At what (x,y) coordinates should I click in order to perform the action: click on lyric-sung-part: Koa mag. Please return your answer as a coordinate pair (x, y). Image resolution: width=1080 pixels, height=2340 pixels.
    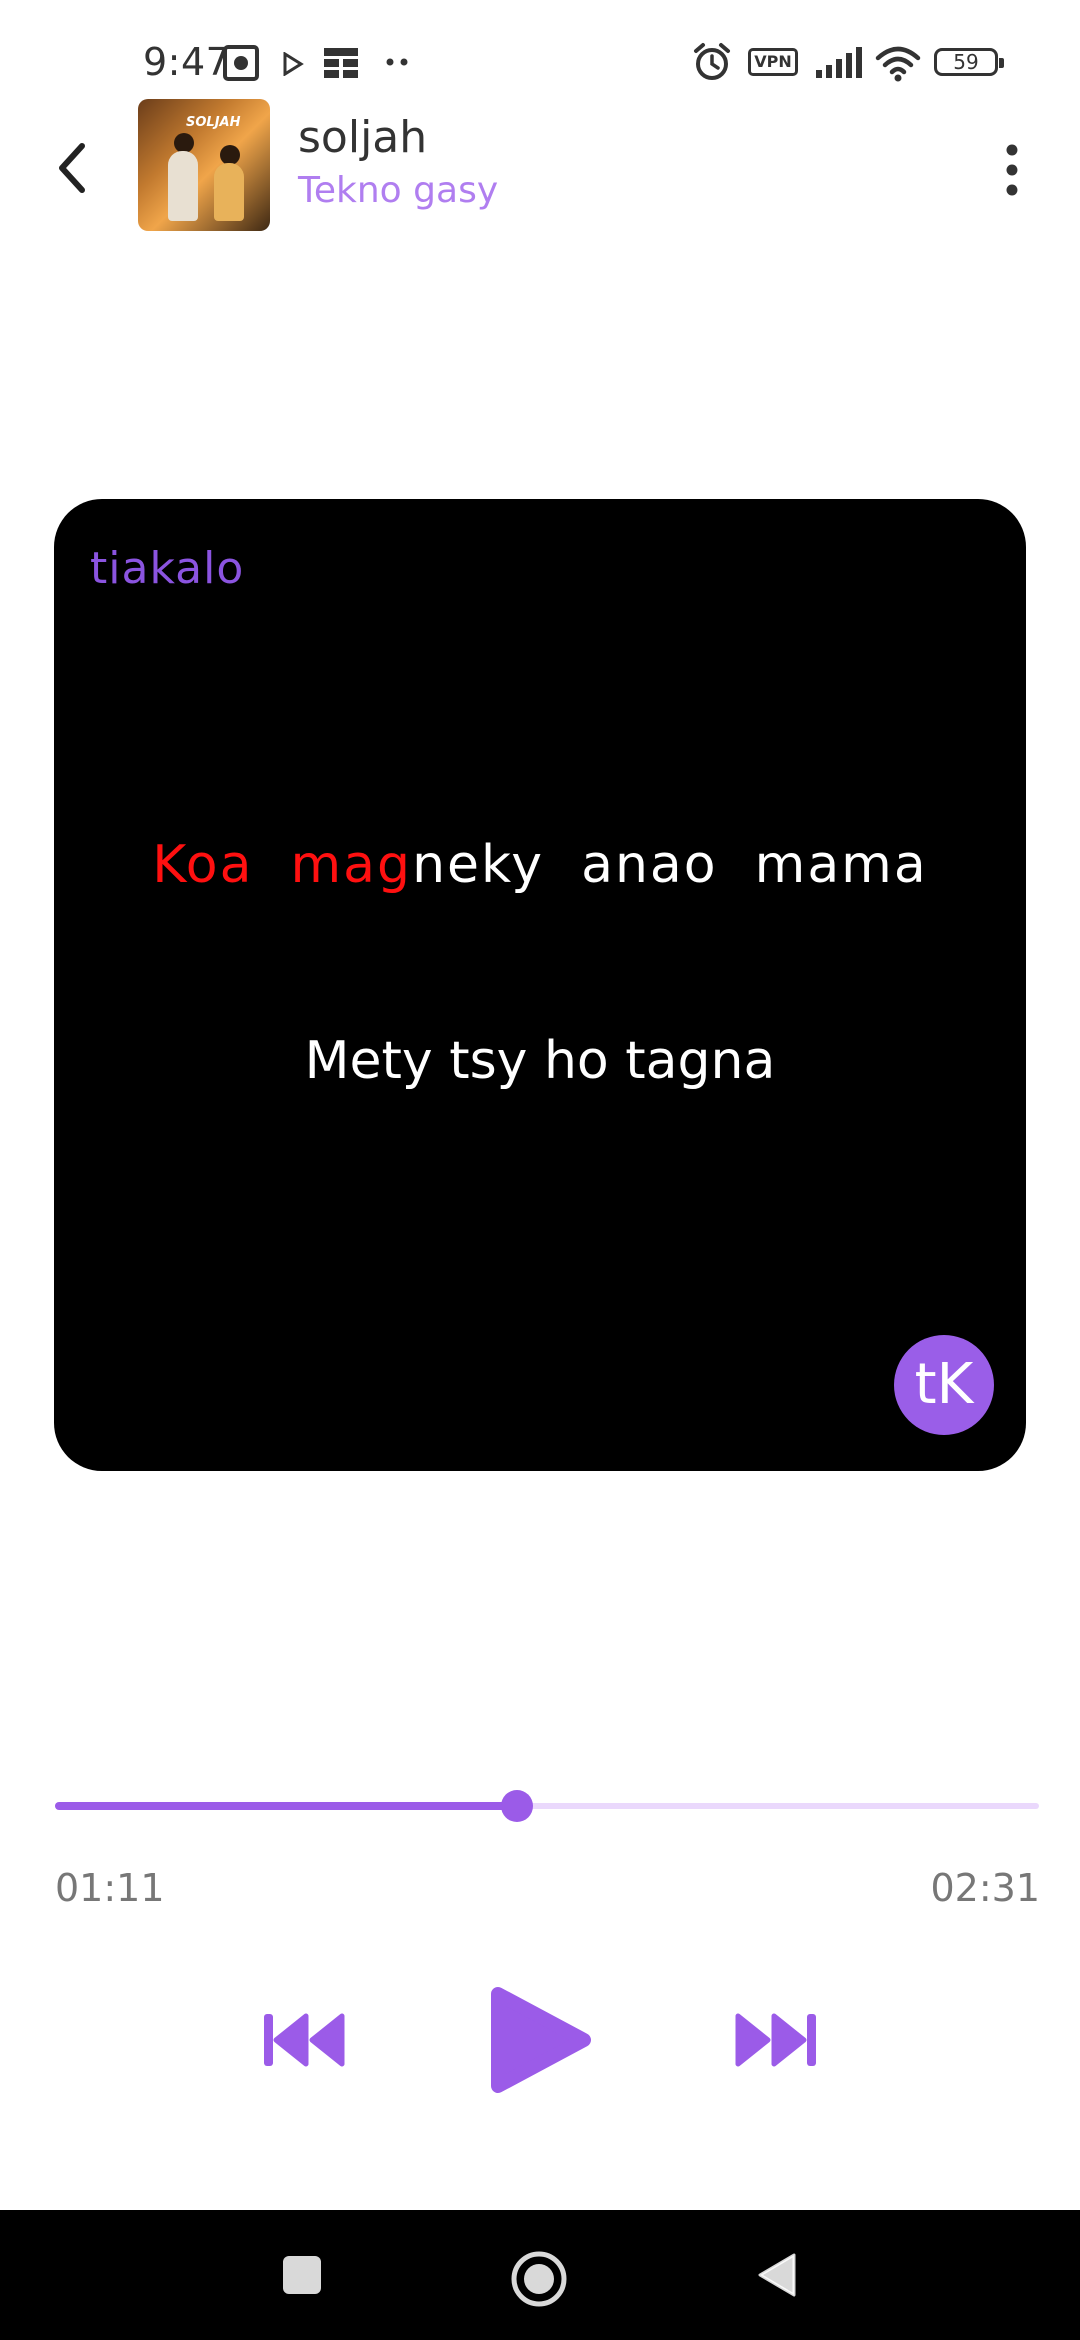
    Looking at the image, I should click on (282, 865).